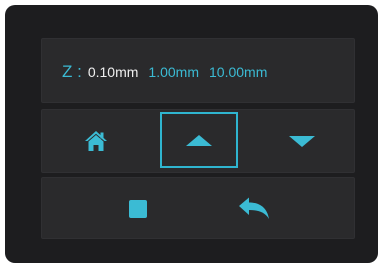 This screenshot has height=268, width=384. I want to click on back-button, so click(254, 209).